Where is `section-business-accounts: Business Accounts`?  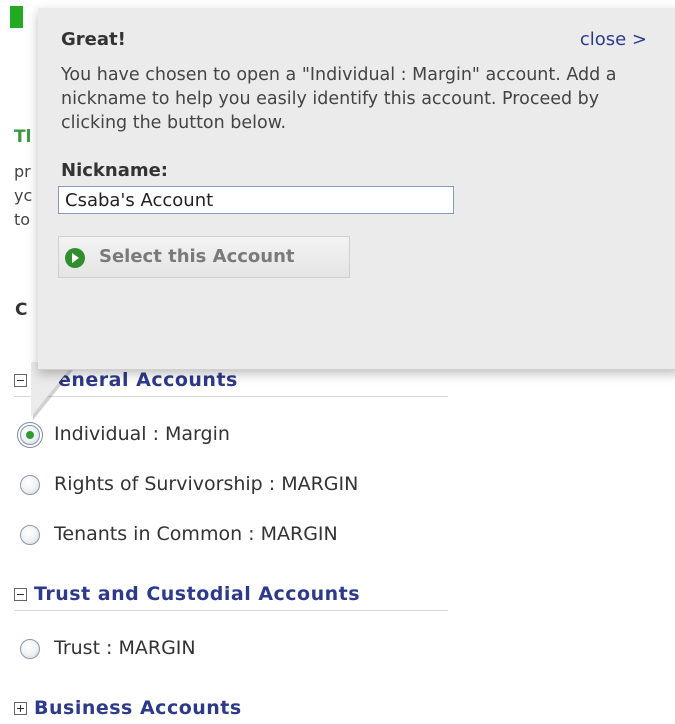 section-business-accounts: Business Accounts is located at coordinates (231, 710).